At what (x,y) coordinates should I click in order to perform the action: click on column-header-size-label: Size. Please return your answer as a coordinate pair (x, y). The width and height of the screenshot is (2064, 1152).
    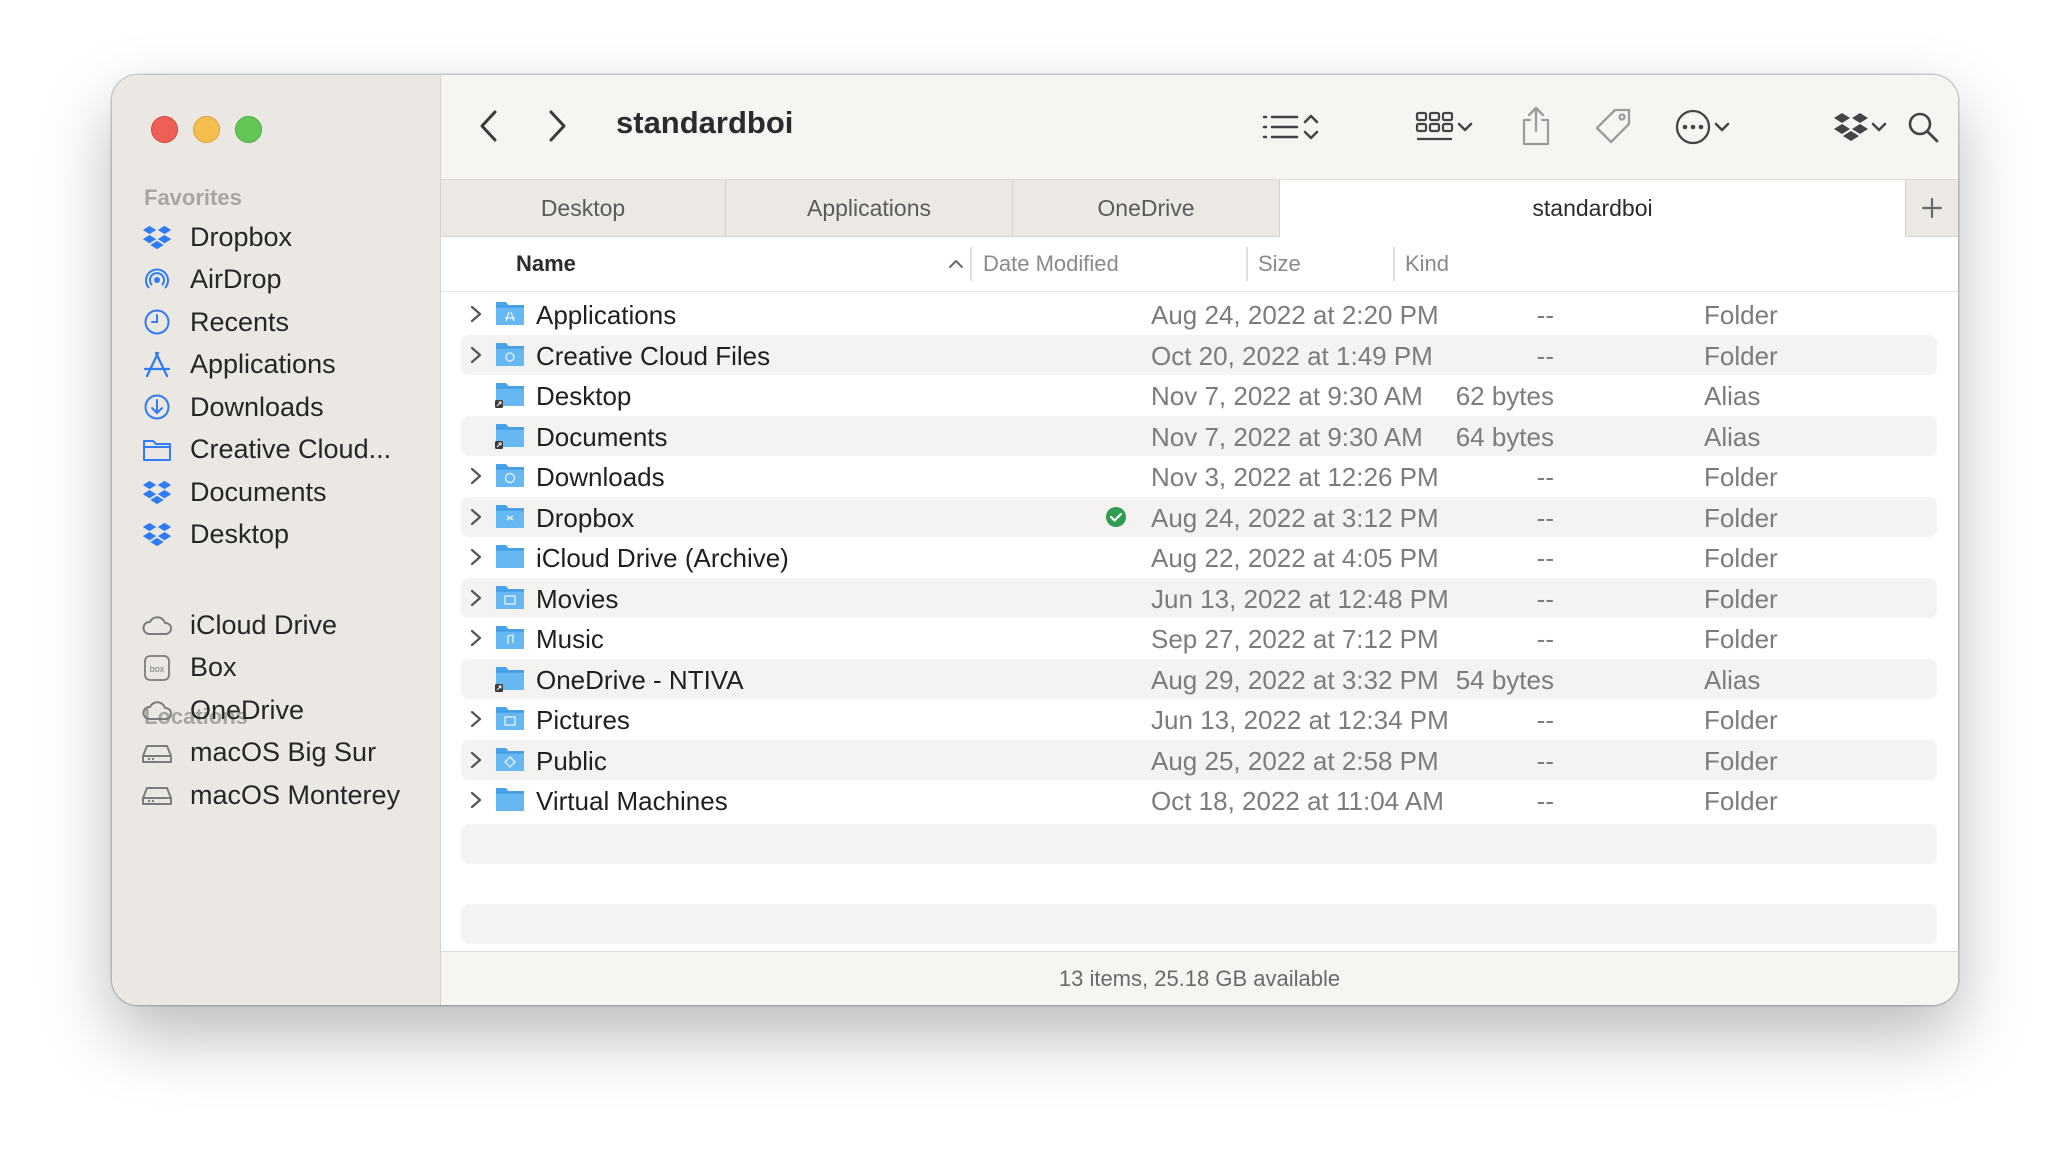
    Looking at the image, I should click on (1279, 263).